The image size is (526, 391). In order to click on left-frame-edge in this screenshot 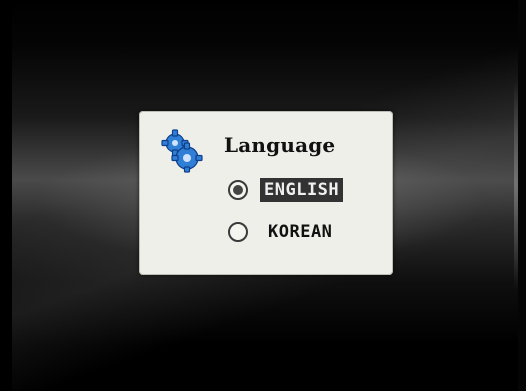, I will do `click(6, 195)`.